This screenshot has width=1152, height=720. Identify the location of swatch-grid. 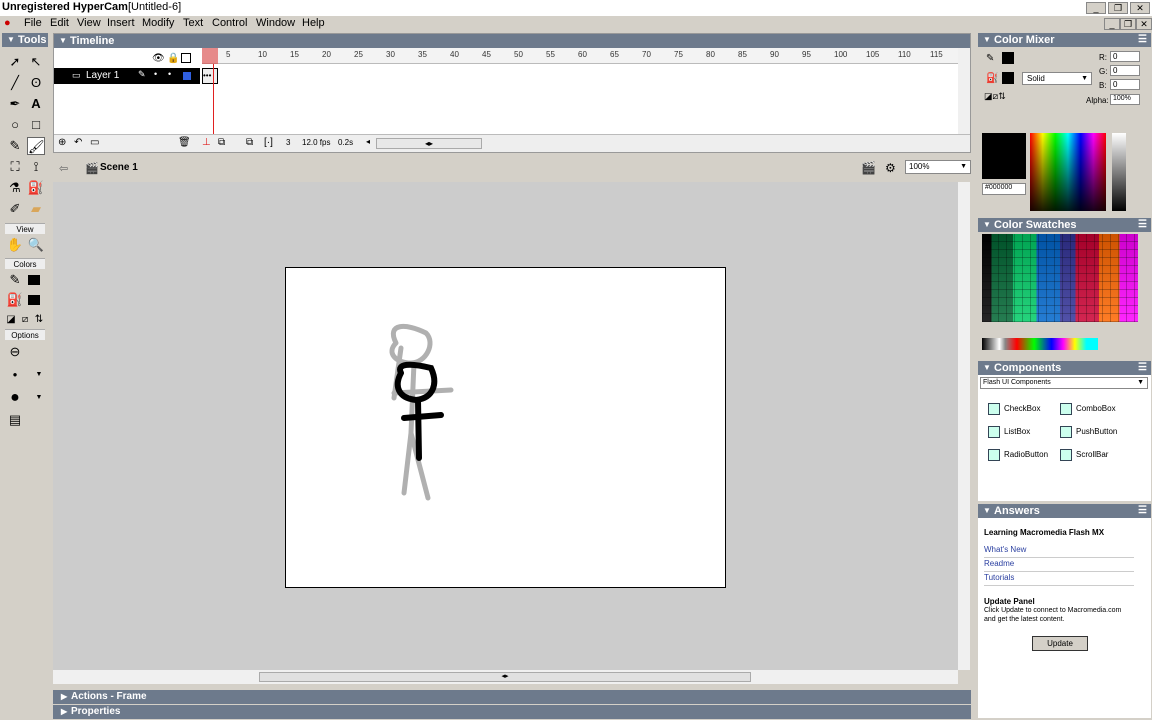
(1060, 278).